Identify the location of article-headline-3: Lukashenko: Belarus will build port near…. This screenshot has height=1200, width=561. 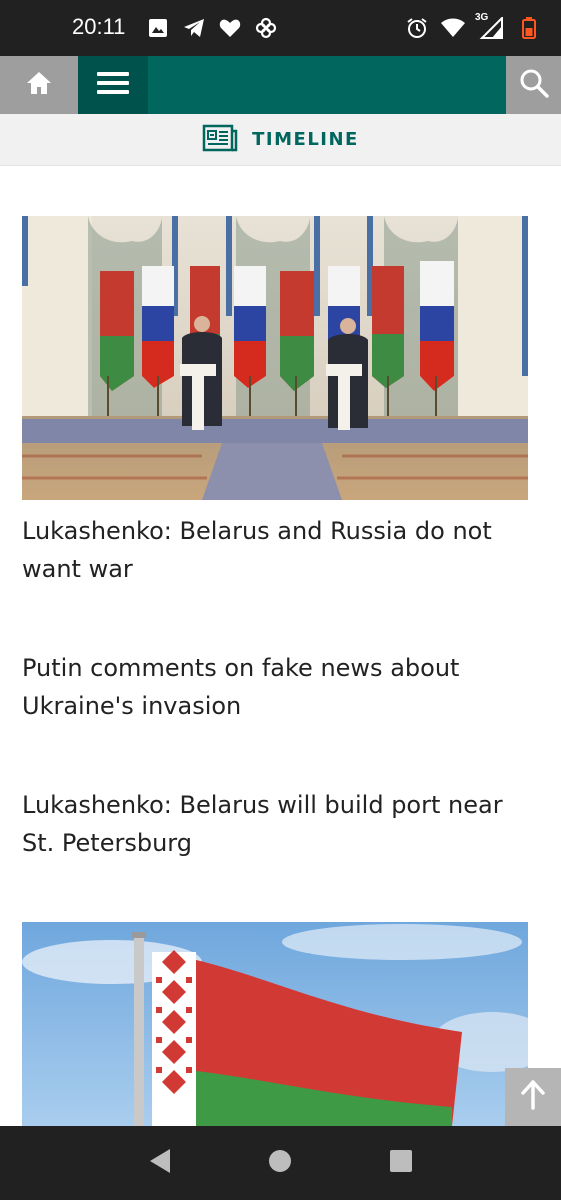
(277, 824).